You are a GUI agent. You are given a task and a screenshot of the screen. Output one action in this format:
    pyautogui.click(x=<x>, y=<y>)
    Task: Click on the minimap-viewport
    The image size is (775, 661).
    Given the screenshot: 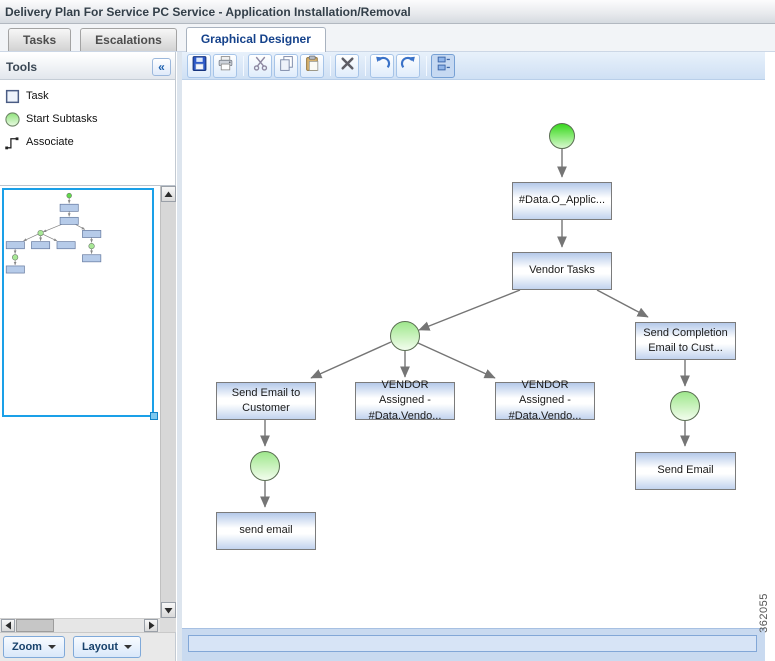 What is the action you would take?
    pyautogui.click(x=78, y=302)
    